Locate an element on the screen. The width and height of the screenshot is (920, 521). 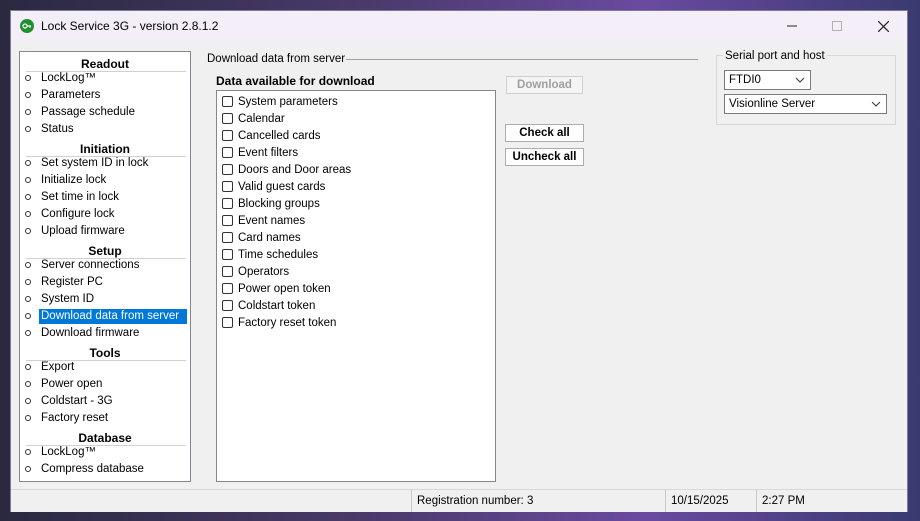
maximize-icon is located at coordinates (837, 26).